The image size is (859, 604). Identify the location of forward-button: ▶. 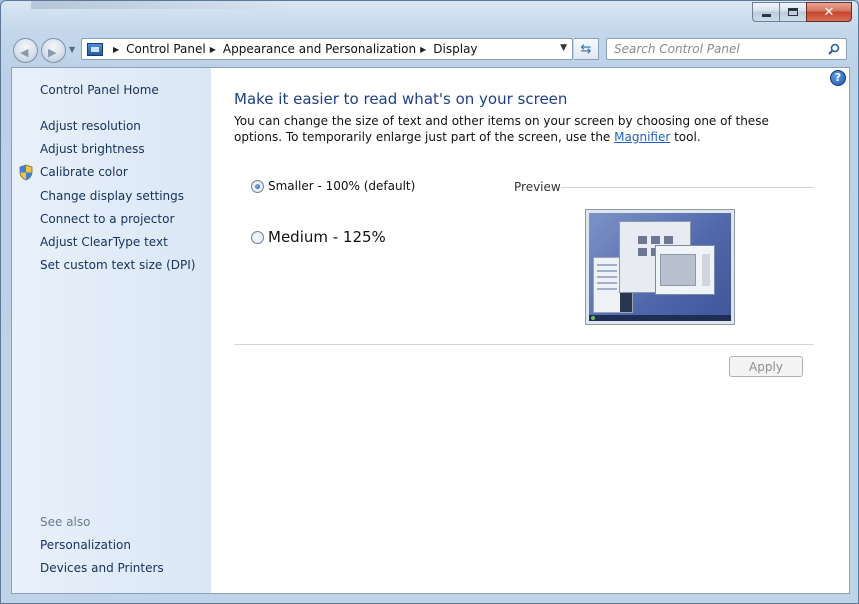
(53, 50).